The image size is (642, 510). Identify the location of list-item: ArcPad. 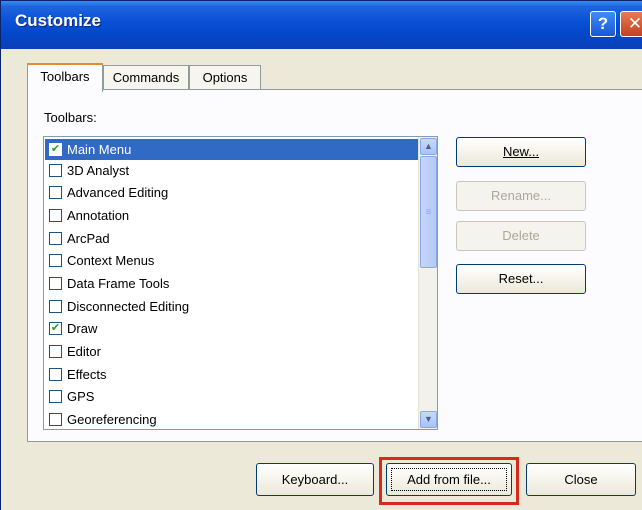
(231, 238).